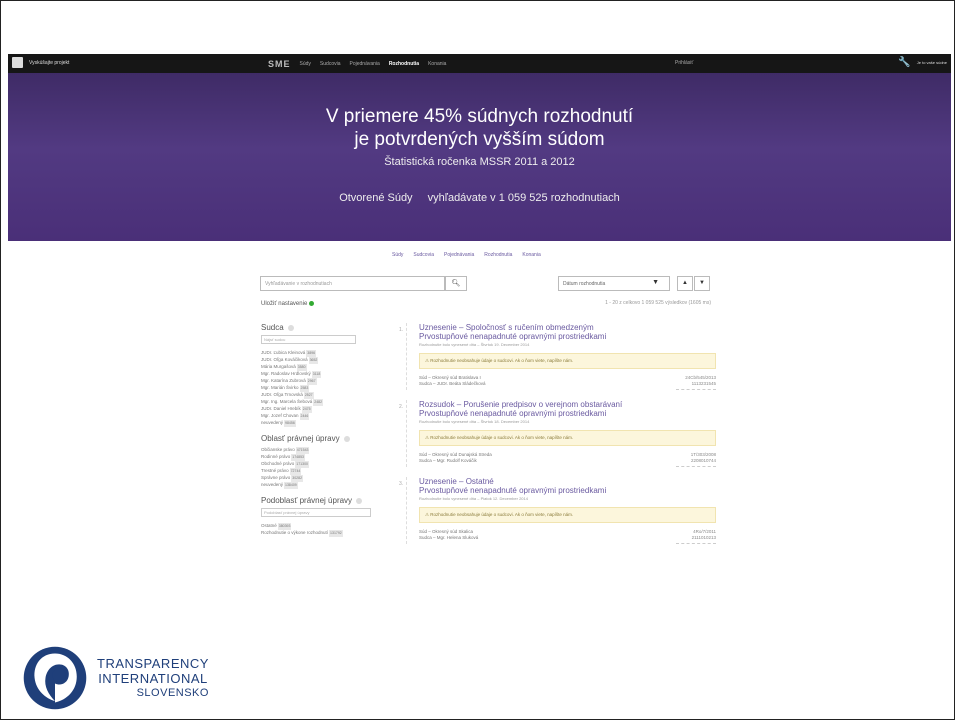 Image resolution: width=955 pixels, height=720 pixels. What do you see at coordinates (331, 485) in the screenshot?
I see `facet-item: neuvedený 138409` at bounding box center [331, 485].